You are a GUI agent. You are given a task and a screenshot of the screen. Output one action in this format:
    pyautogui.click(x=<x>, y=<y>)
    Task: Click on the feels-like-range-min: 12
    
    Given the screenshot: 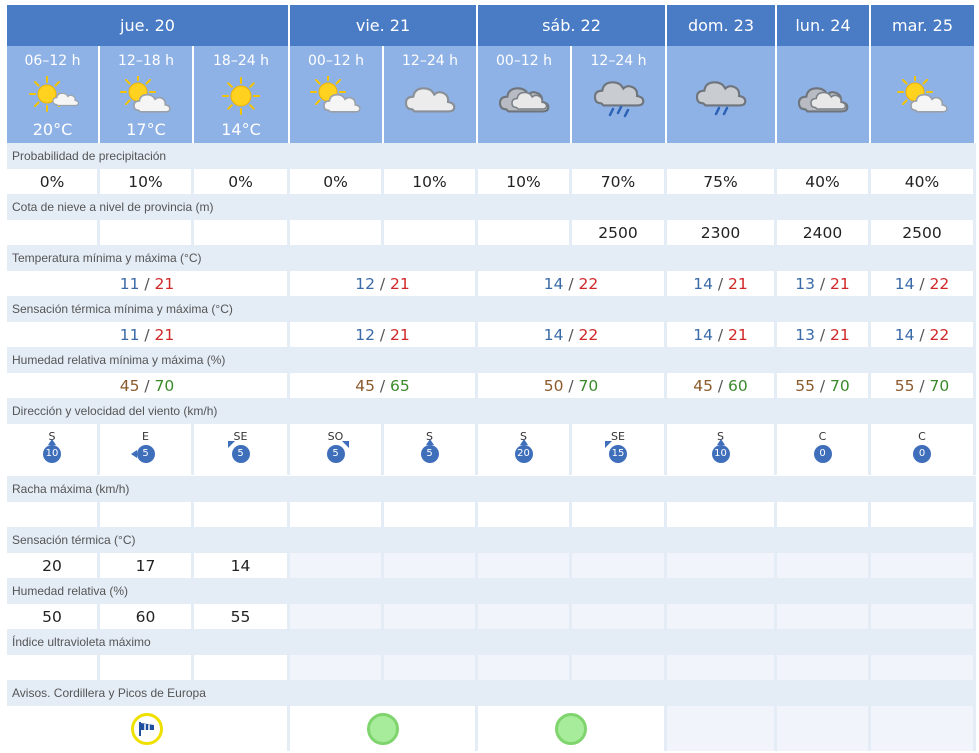 What is the action you would take?
    pyautogui.click(x=365, y=334)
    